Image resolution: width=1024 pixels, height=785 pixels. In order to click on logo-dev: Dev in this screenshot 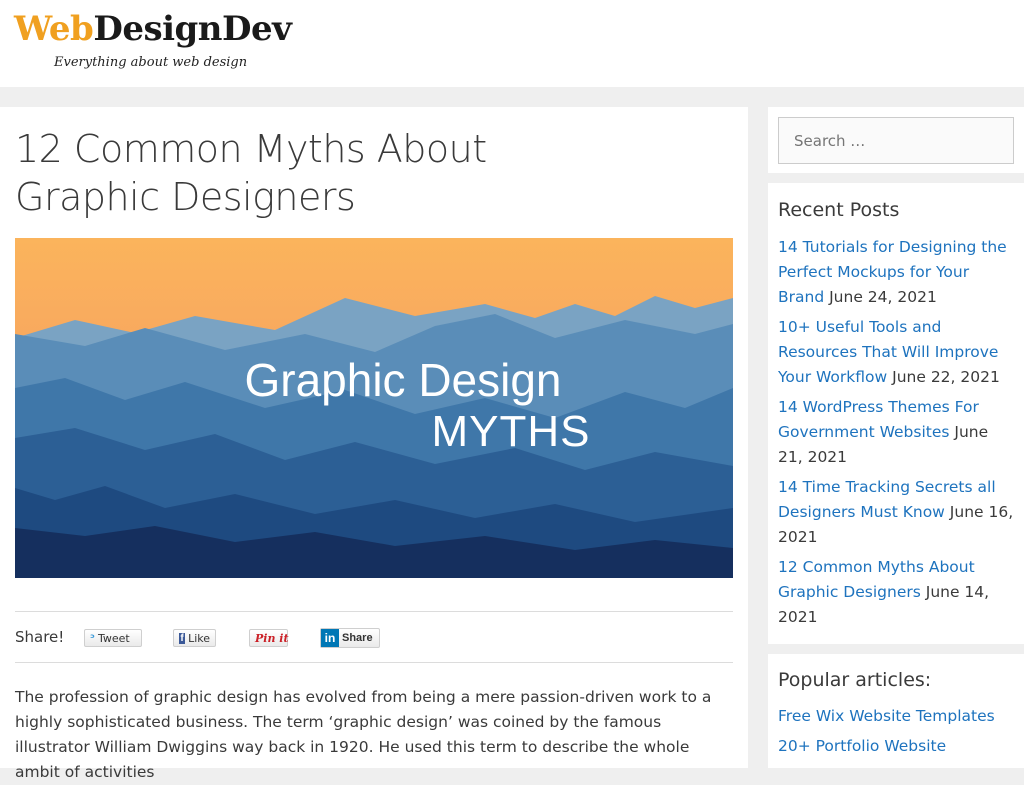, I will do `click(257, 29)`.